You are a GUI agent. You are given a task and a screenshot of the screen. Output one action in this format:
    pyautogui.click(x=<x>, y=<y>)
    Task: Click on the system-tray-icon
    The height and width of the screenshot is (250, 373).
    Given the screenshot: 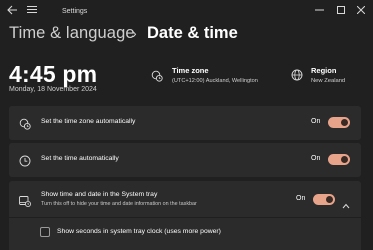 What is the action you would take?
    pyautogui.click(x=25, y=203)
    